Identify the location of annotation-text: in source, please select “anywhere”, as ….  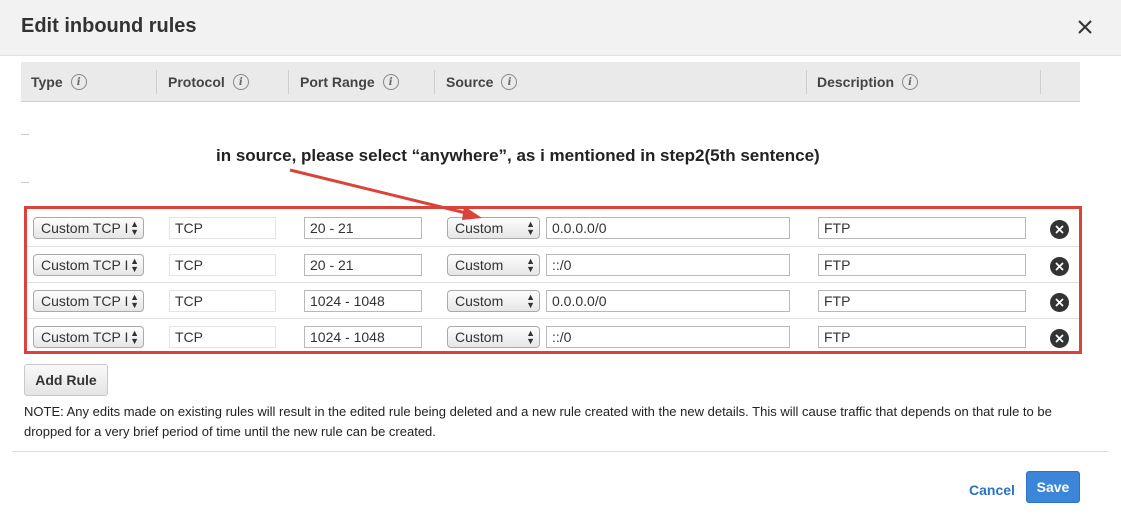
(518, 155).